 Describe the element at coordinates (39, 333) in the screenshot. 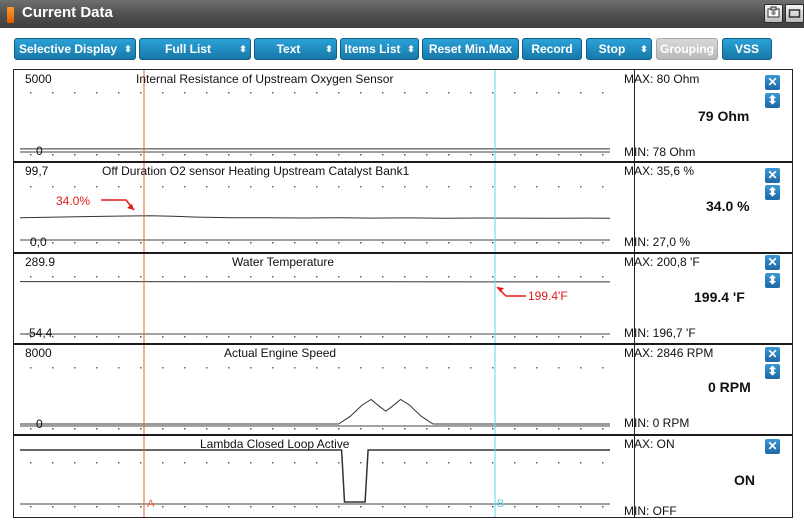

I see `axis-min-label: -54,4` at that location.